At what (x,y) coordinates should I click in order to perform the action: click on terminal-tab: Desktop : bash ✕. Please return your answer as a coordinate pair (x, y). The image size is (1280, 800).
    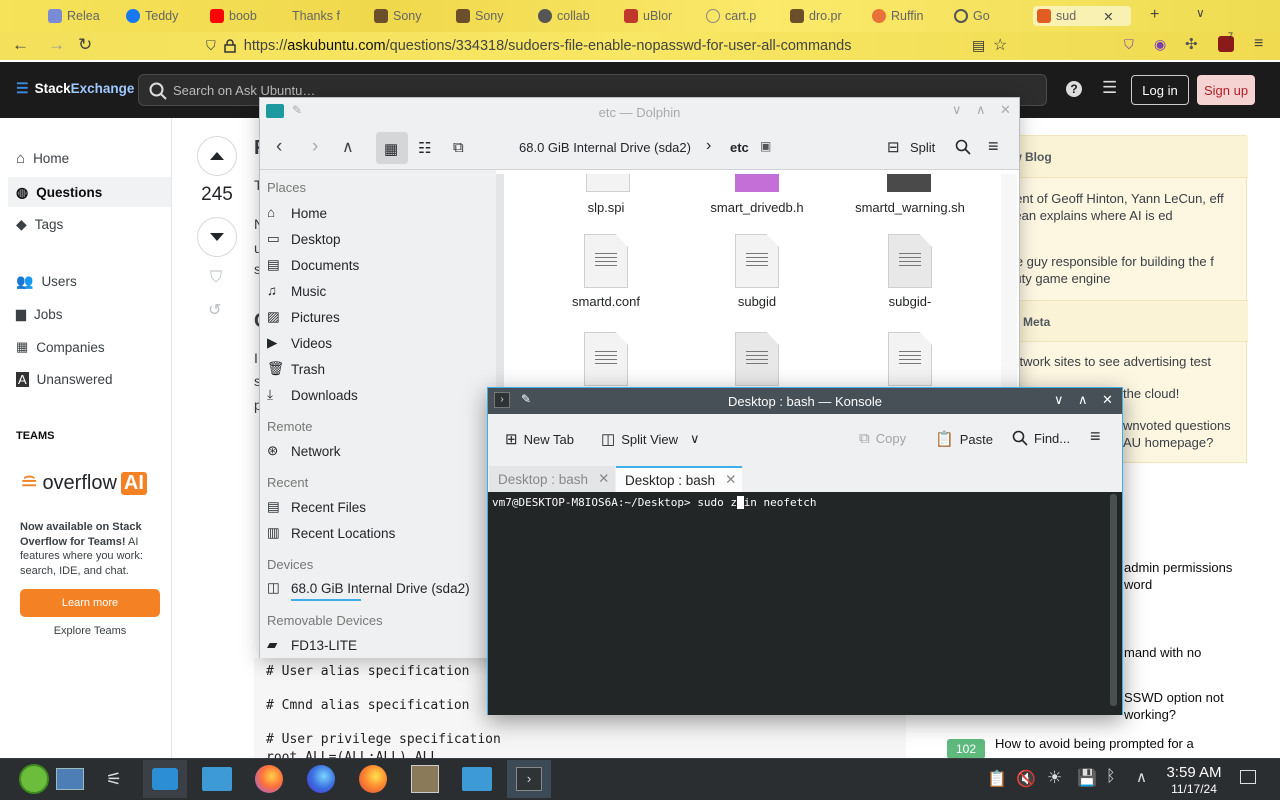
    Looking at the image, I should click on (552, 479).